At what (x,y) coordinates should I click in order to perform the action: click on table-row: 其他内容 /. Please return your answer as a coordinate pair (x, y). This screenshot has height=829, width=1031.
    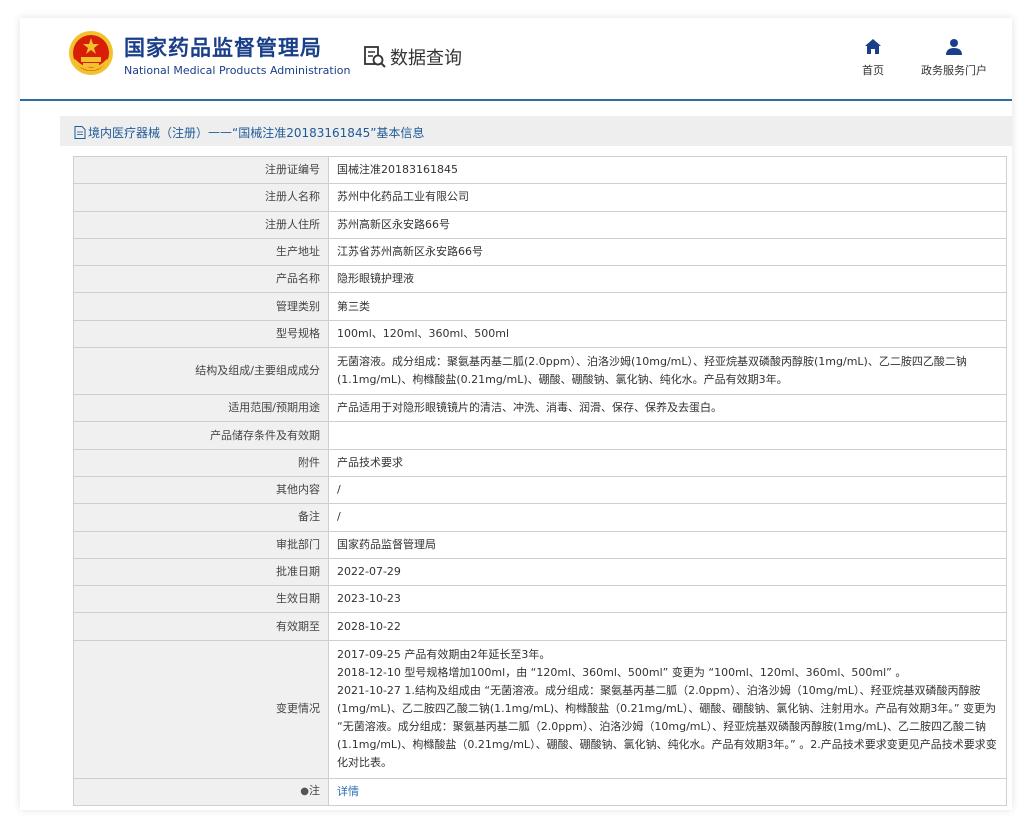
    Looking at the image, I should click on (540, 490).